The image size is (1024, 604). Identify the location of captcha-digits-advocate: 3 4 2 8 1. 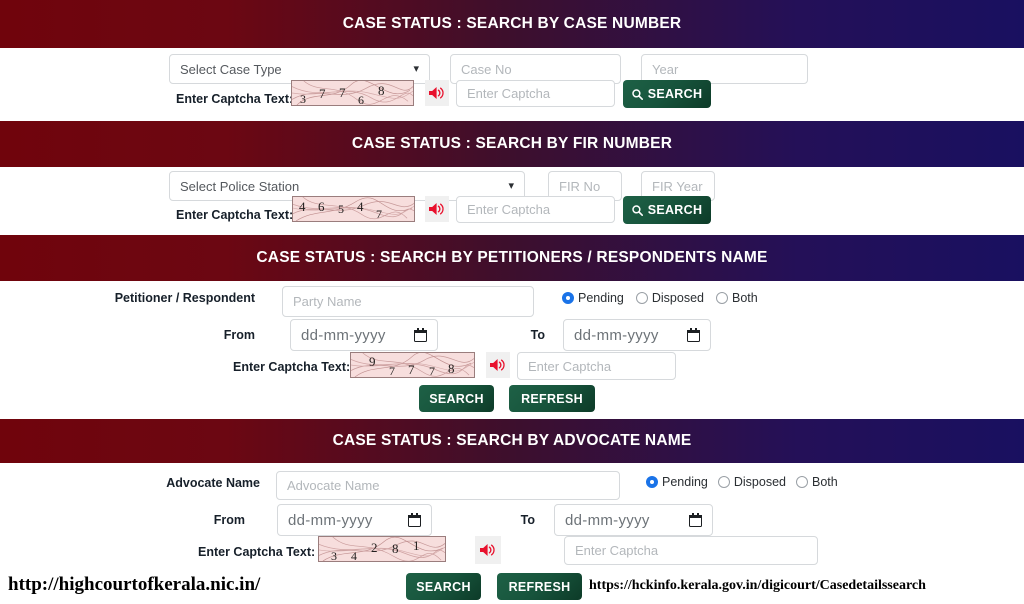
(375, 550).